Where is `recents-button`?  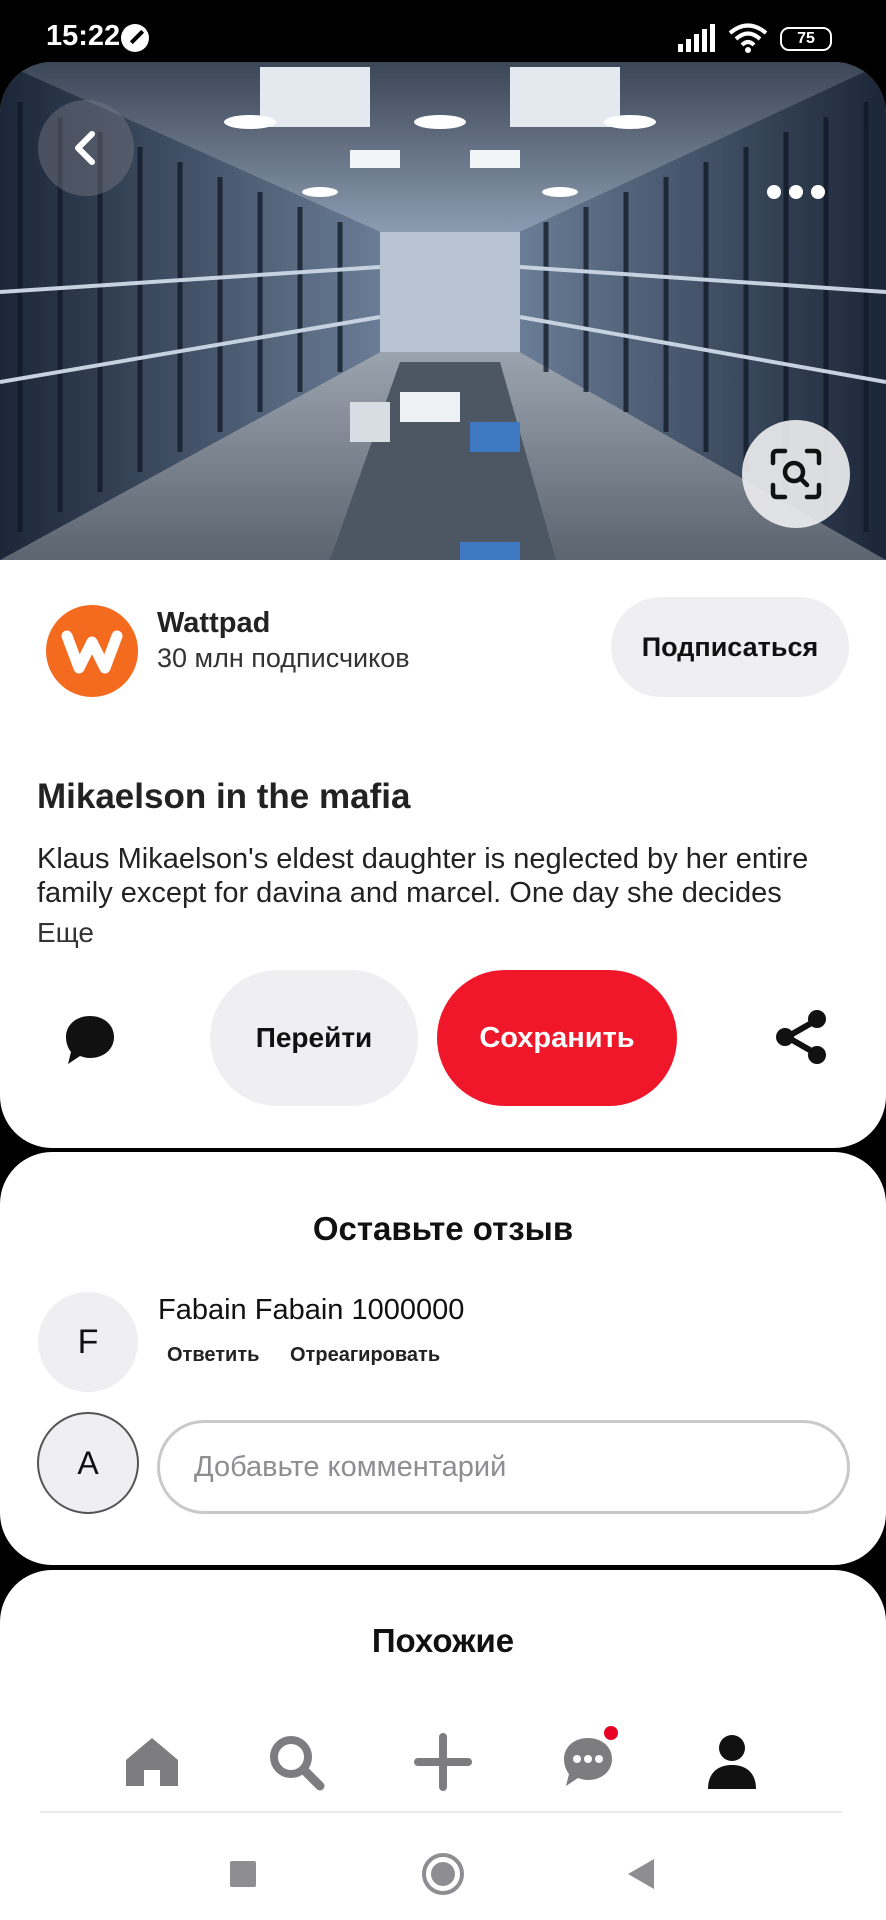 recents-button is located at coordinates (243, 1874).